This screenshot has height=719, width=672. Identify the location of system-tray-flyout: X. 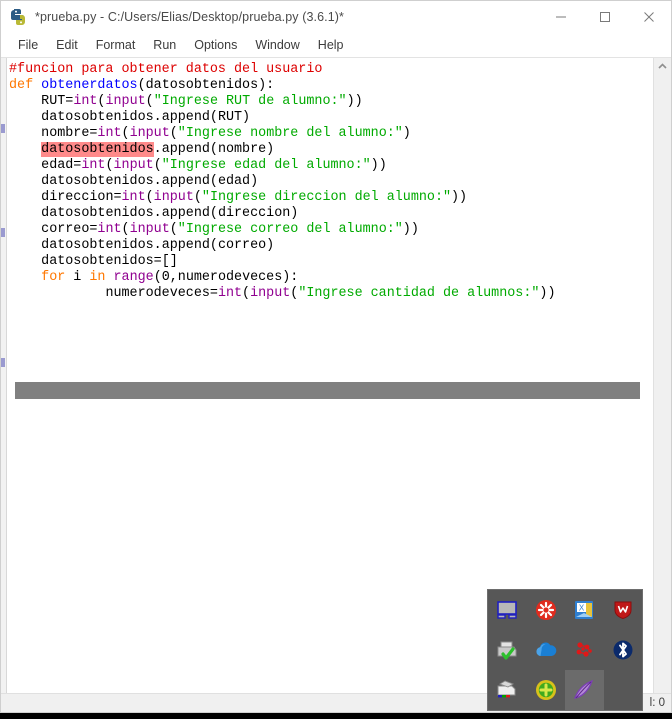
(565, 650).